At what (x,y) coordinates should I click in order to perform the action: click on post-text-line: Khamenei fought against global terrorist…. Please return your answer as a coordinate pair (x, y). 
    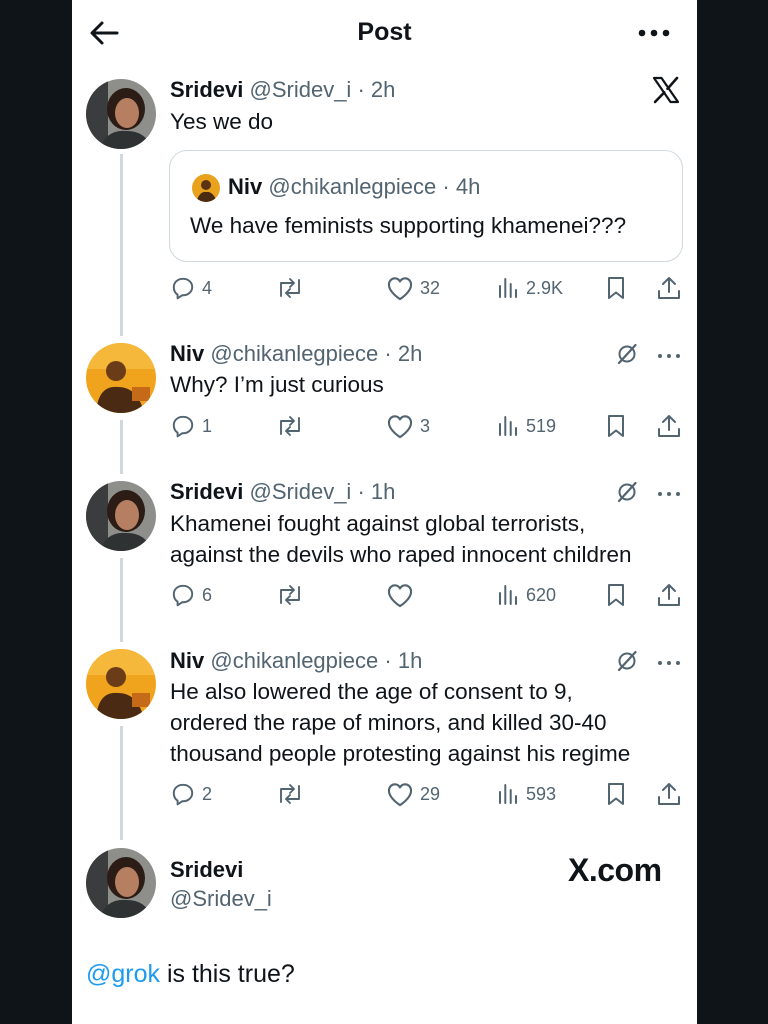
    Looking at the image, I should click on (378, 523).